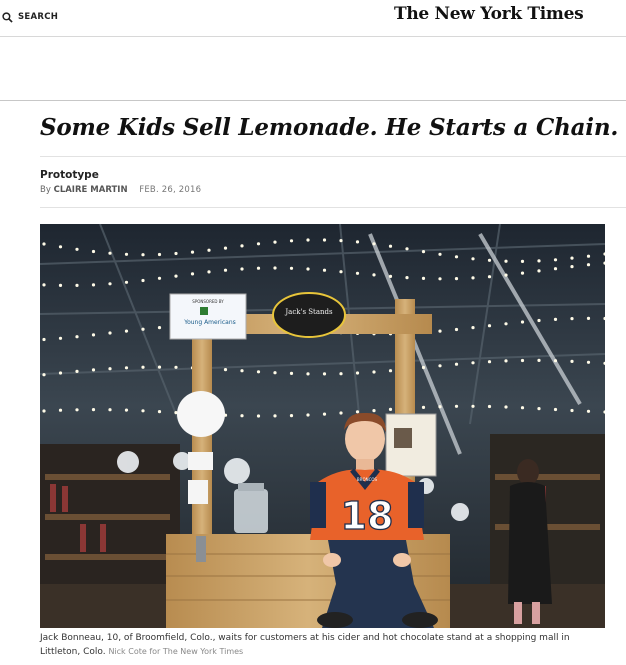  I want to click on search-label: SEARCH, so click(38, 17).